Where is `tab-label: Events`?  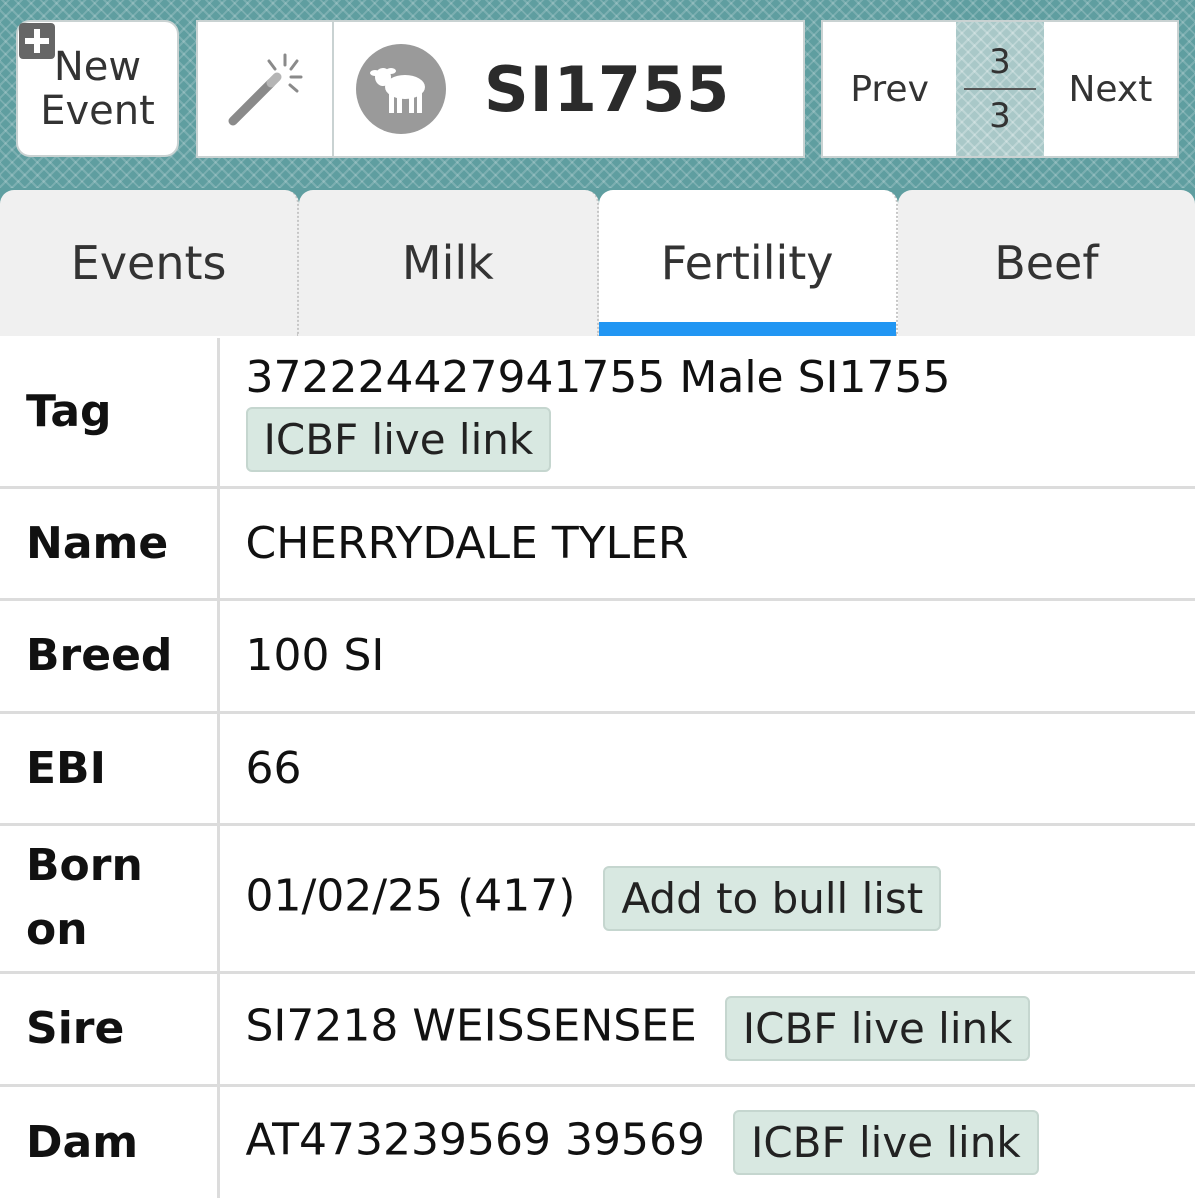
tab-label: Events is located at coordinates (148, 263).